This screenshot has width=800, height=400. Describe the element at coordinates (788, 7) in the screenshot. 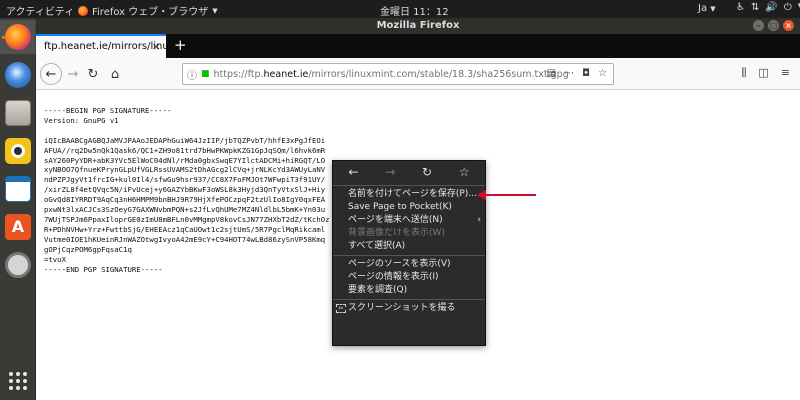

I see `power-icon: ⏻` at that location.